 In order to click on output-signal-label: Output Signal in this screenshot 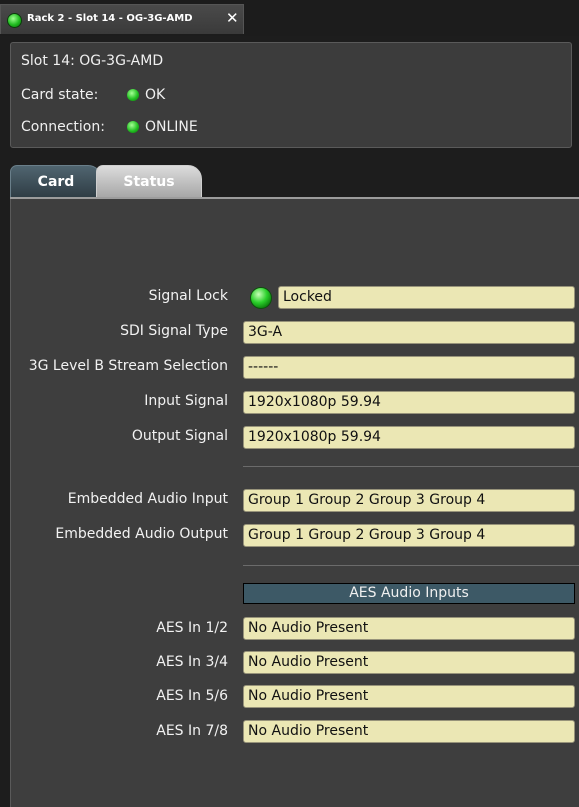, I will do `click(179, 436)`.